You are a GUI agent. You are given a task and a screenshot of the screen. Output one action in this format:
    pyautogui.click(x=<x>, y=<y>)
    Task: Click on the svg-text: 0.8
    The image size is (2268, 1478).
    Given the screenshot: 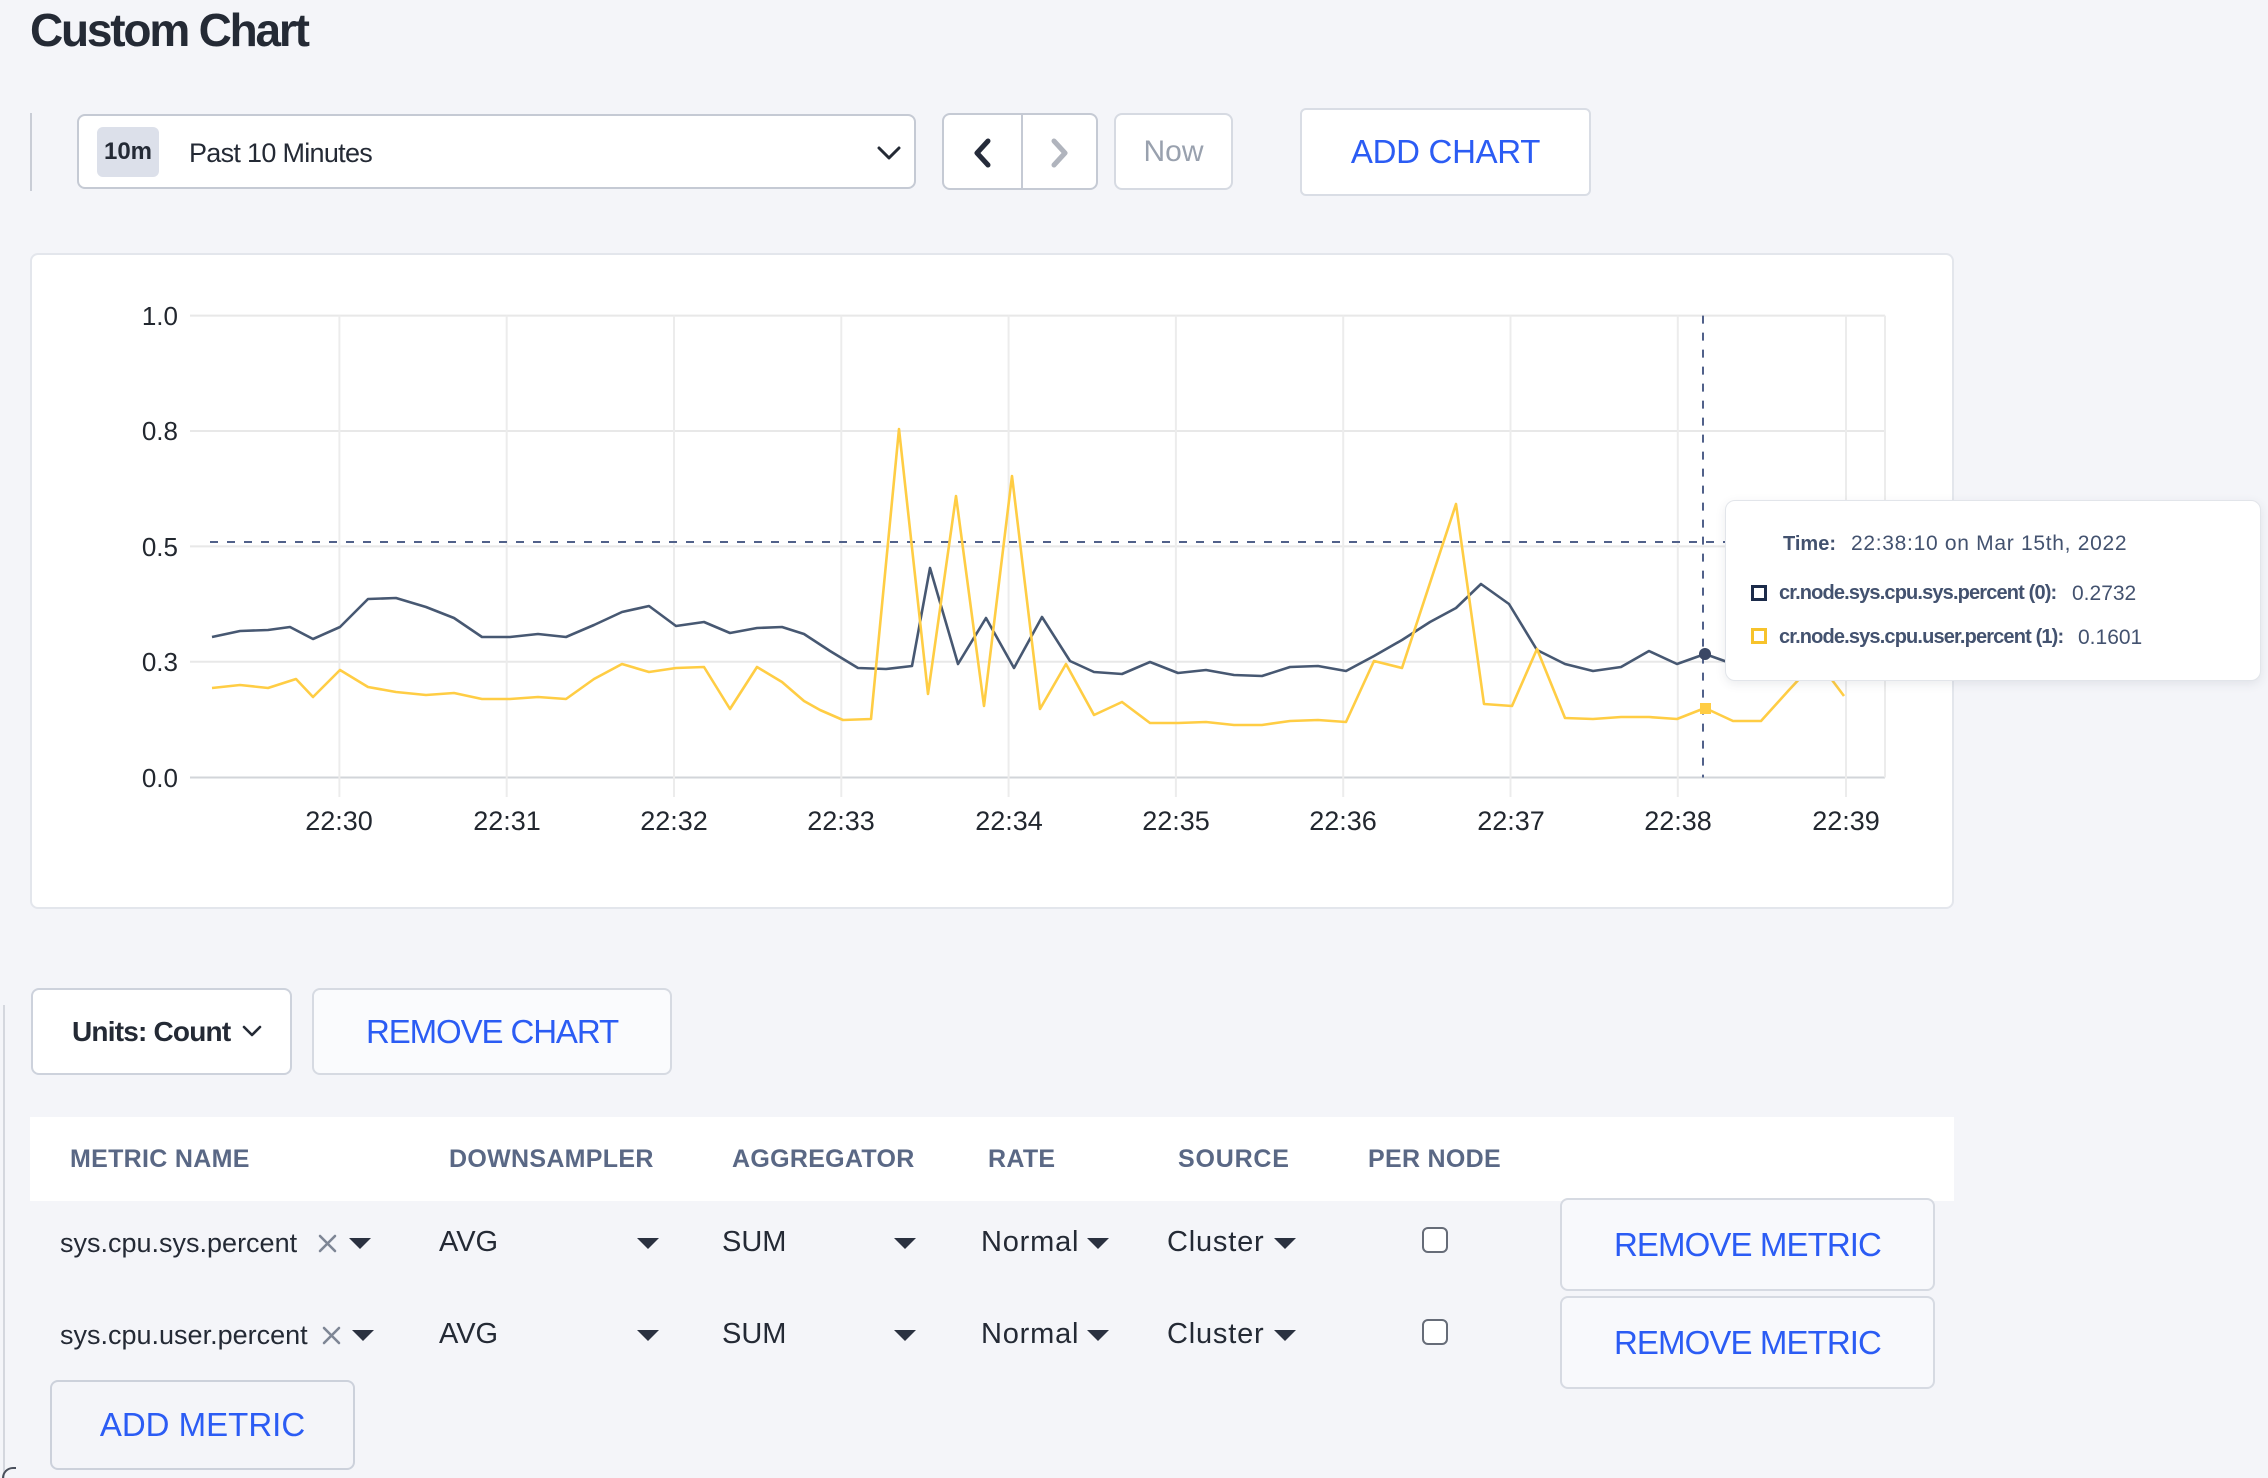 What is the action you would take?
    pyautogui.click(x=160, y=431)
    